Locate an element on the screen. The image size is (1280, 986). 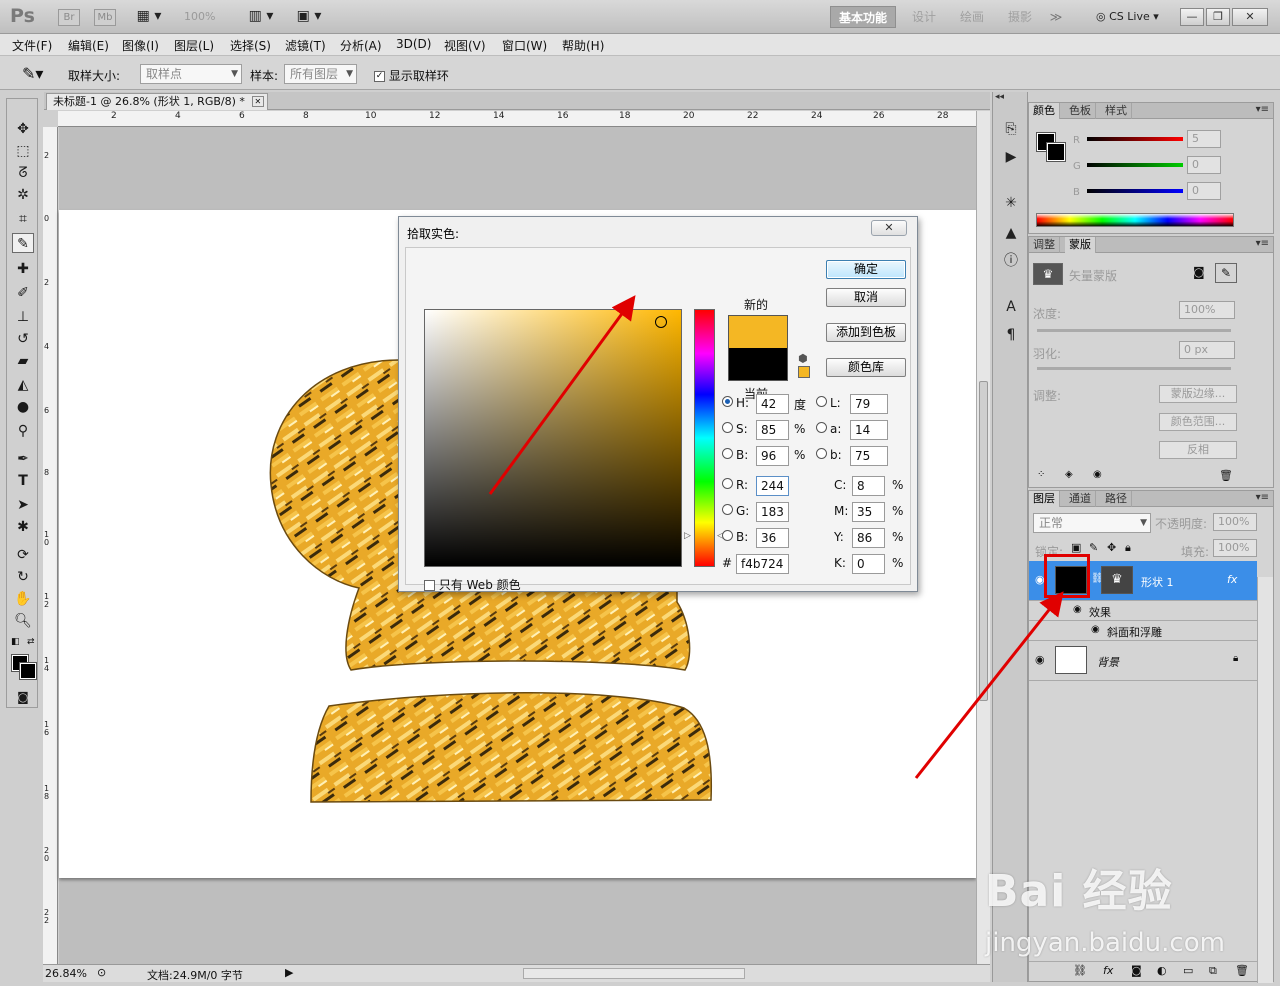
opacity-value: 100% is located at coordinates (1235, 522).